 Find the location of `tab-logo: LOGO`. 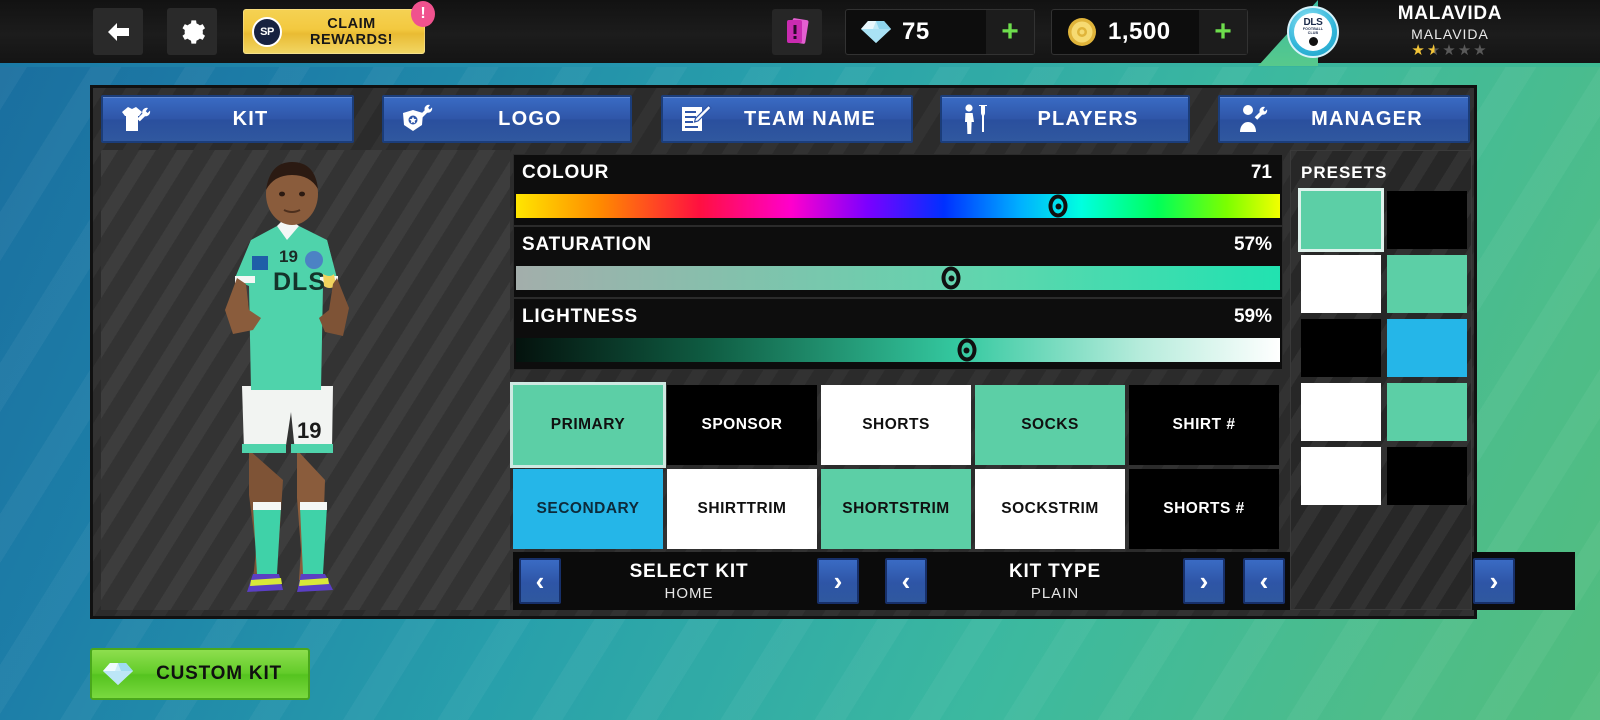

tab-logo: LOGO is located at coordinates (507, 119).